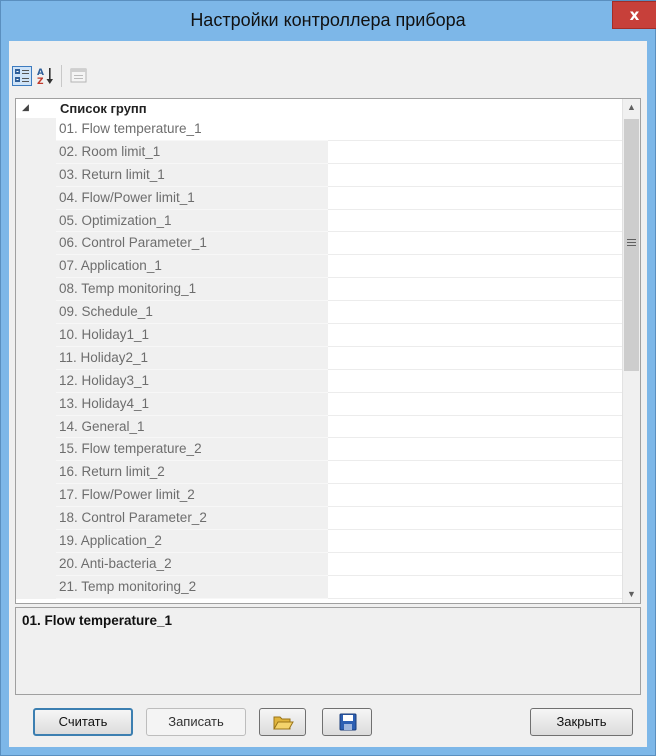  Describe the element at coordinates (192, 381) in the screenshot. I see `property-name: 12. Holiday3_1` at that location.